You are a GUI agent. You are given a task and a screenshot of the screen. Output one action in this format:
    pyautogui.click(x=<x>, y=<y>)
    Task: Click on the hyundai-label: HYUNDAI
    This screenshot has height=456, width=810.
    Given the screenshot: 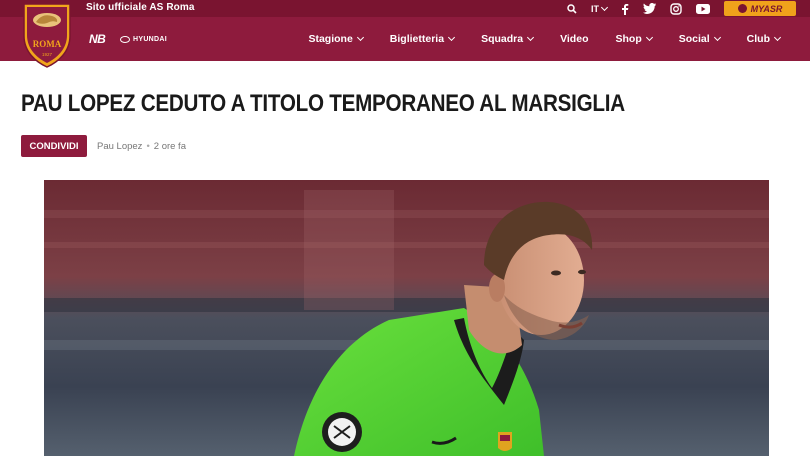 What is the action you would take?
    pyautogui.click(x=150, y=39)
    